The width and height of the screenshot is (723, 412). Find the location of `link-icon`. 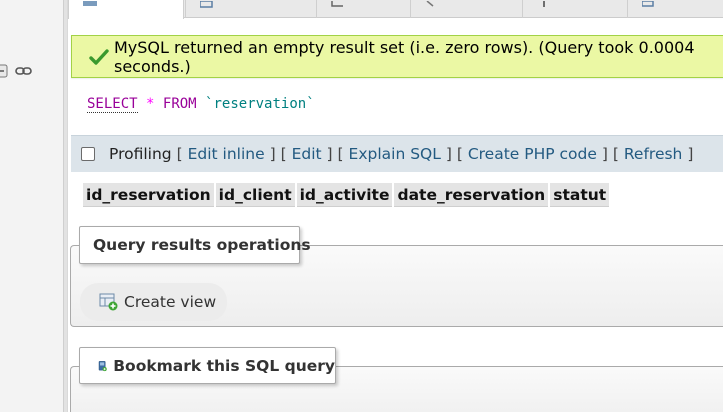

link-icon is located at coordinates (22, 71).